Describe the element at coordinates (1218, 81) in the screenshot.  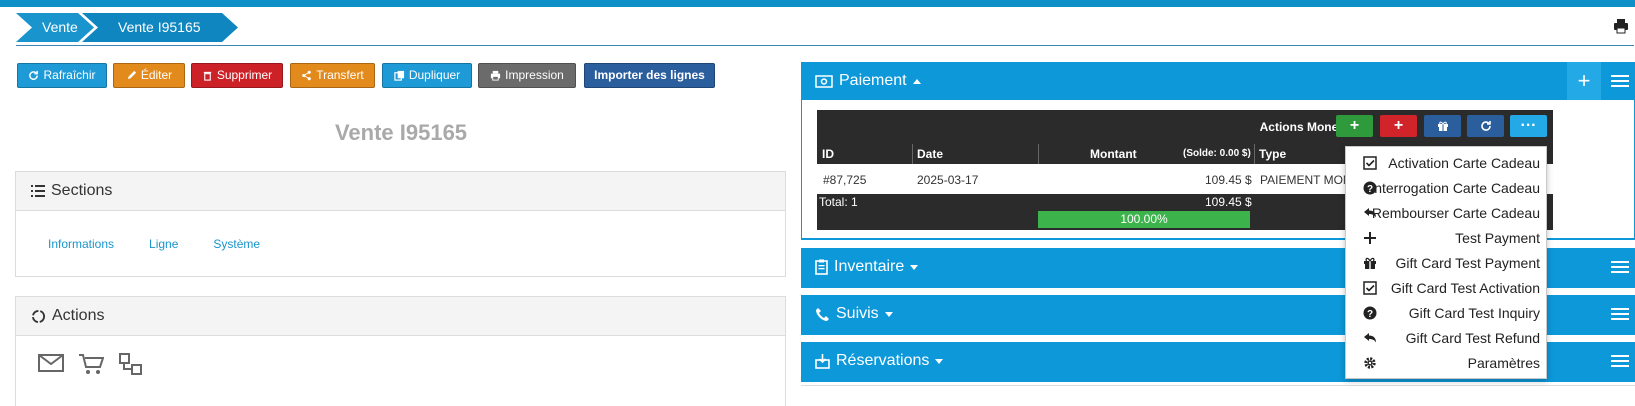
I see `payment-header: Paiement` at that location.